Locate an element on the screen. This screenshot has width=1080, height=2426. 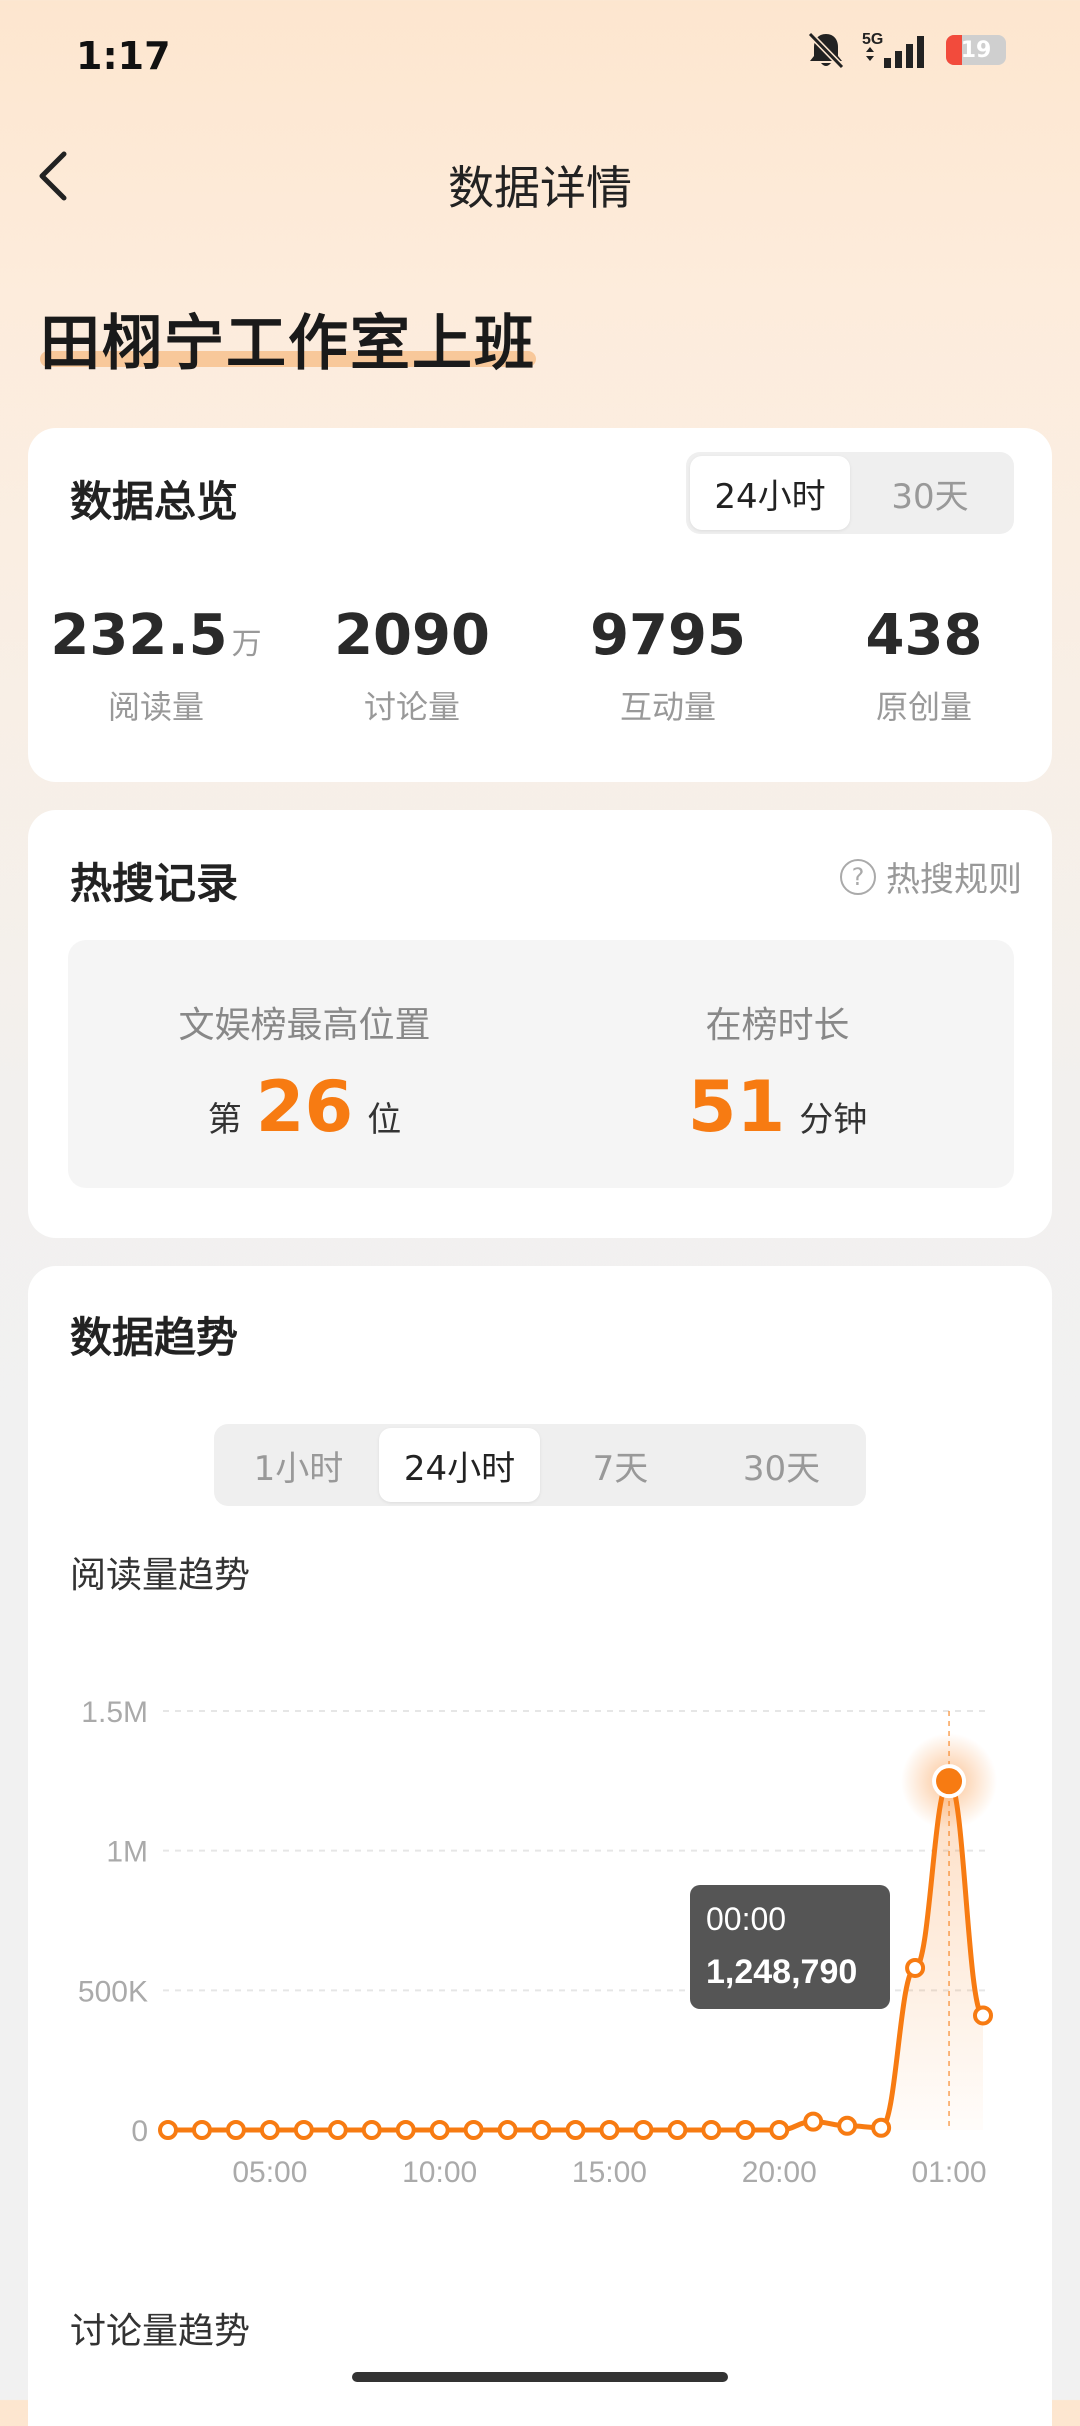
highest-position-label: 文娱榜最高位置 is located at coordinates (304, 1025).